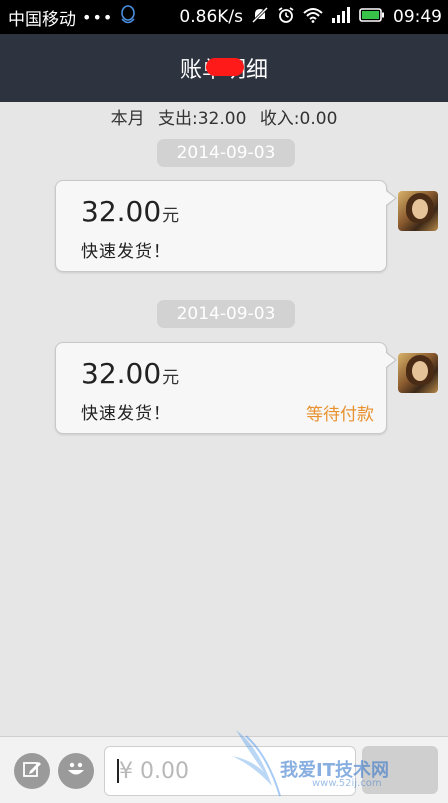  I want to click on payment-bubble: 32.00元 快速发货！ 等待付款, so click(226, 388).